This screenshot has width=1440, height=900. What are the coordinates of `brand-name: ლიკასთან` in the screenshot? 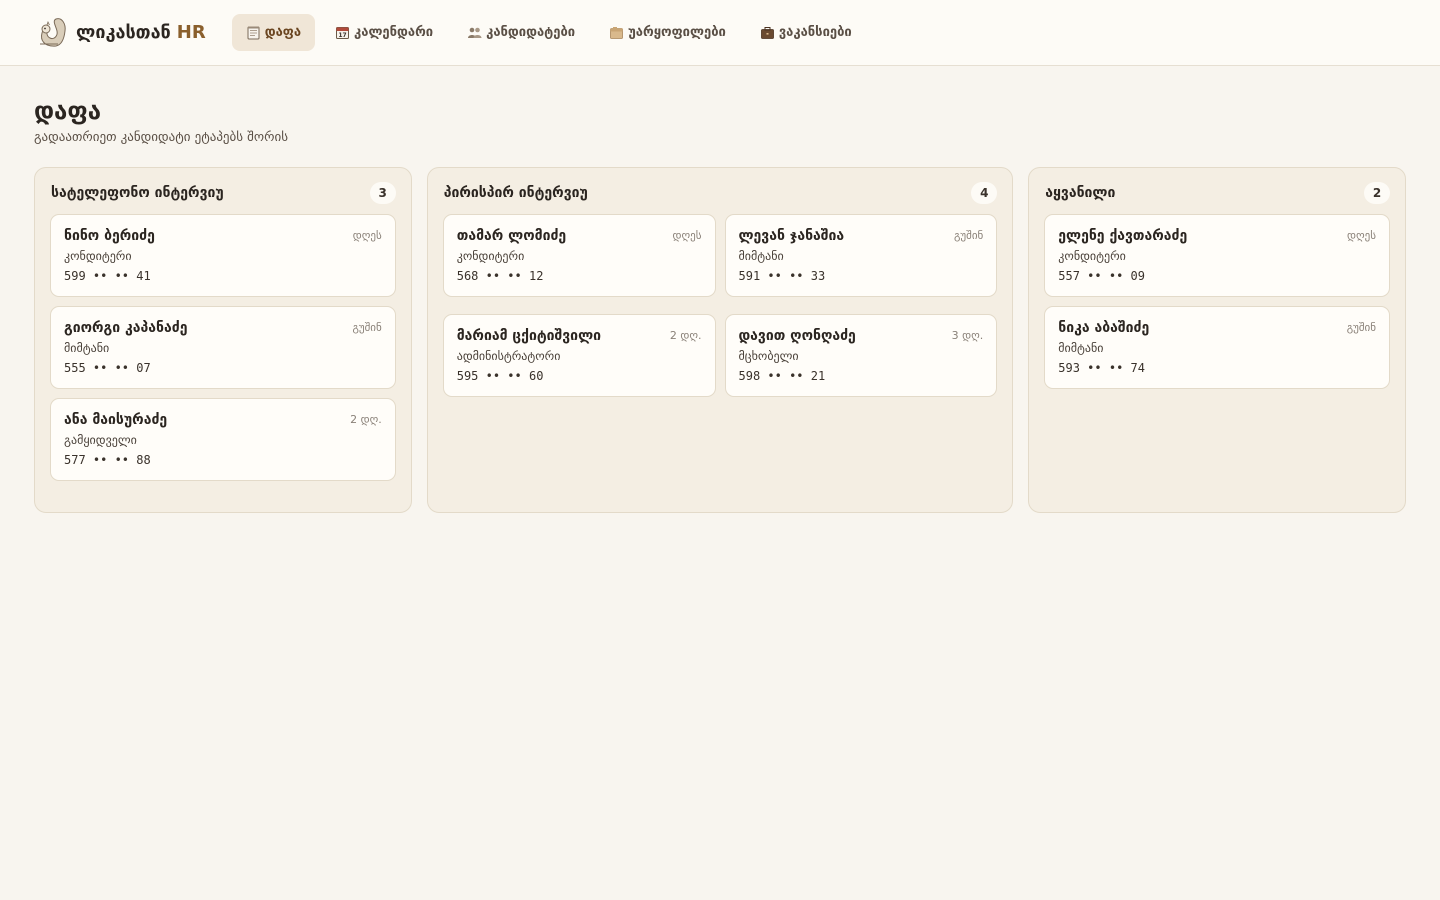 It's located at (123, 32).